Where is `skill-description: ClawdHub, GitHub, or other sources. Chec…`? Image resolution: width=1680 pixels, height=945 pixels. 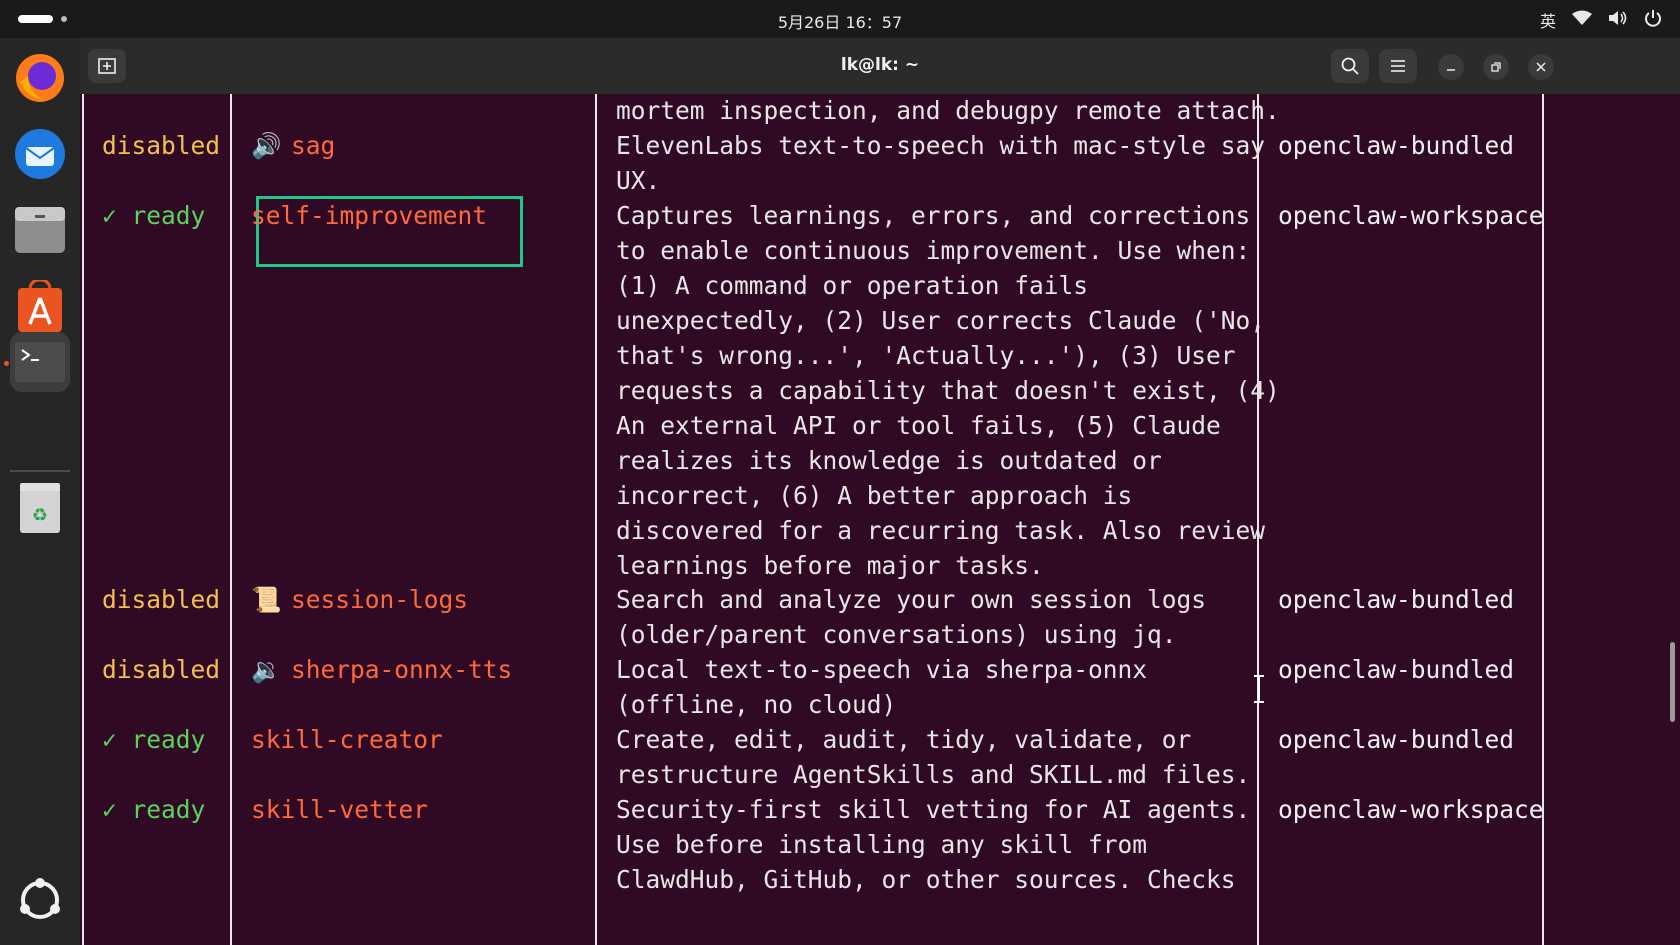 skill-description: ClawdHub, GitHub, or other sources. Chec… is located at coordinates (926, 879).